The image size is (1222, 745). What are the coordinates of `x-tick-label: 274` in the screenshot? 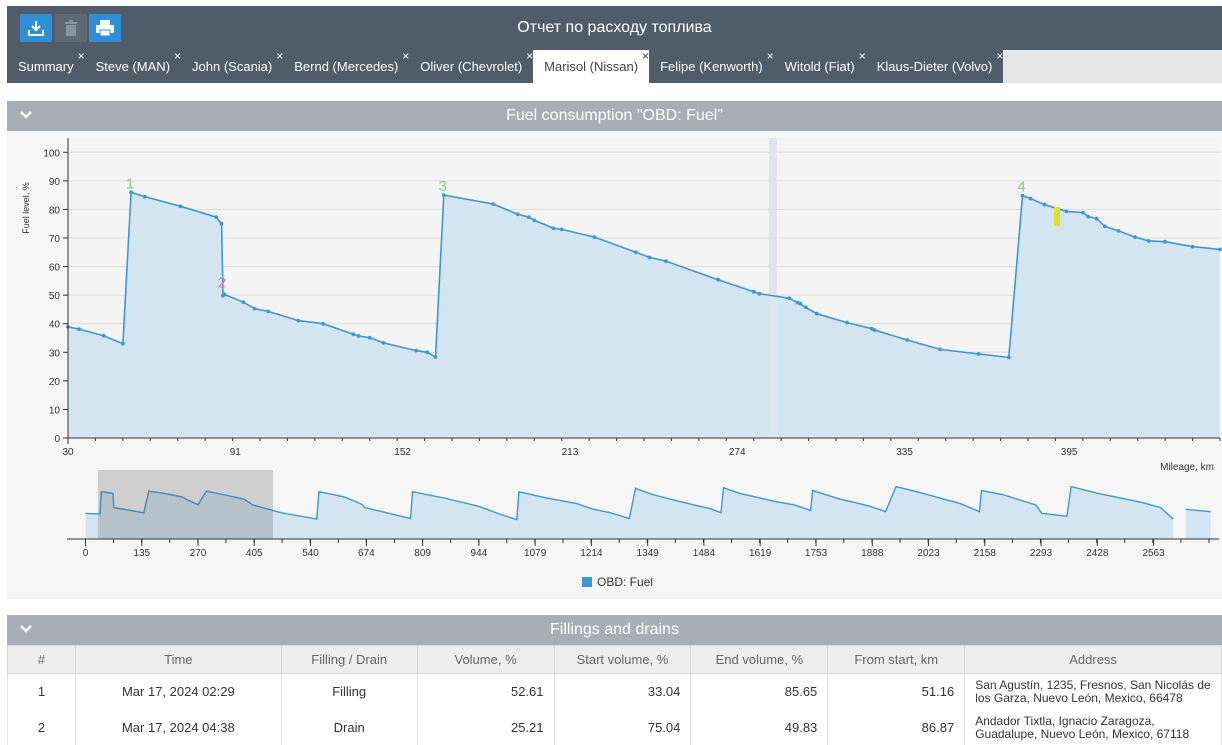 It's located at (737, 452).